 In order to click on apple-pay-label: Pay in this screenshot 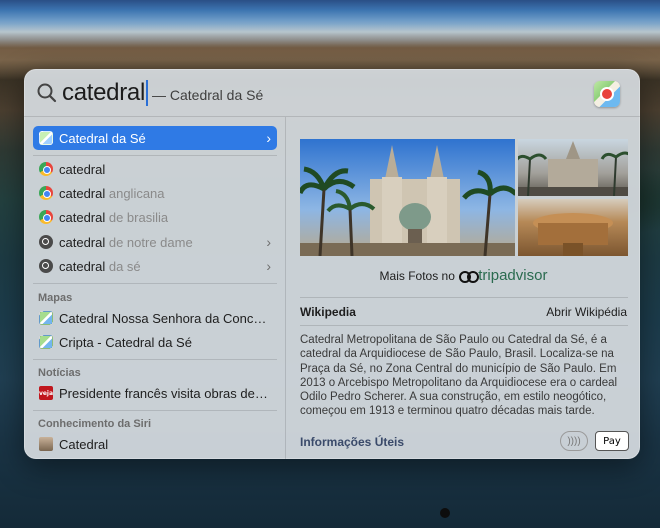, I will do `click(612, 441)`.